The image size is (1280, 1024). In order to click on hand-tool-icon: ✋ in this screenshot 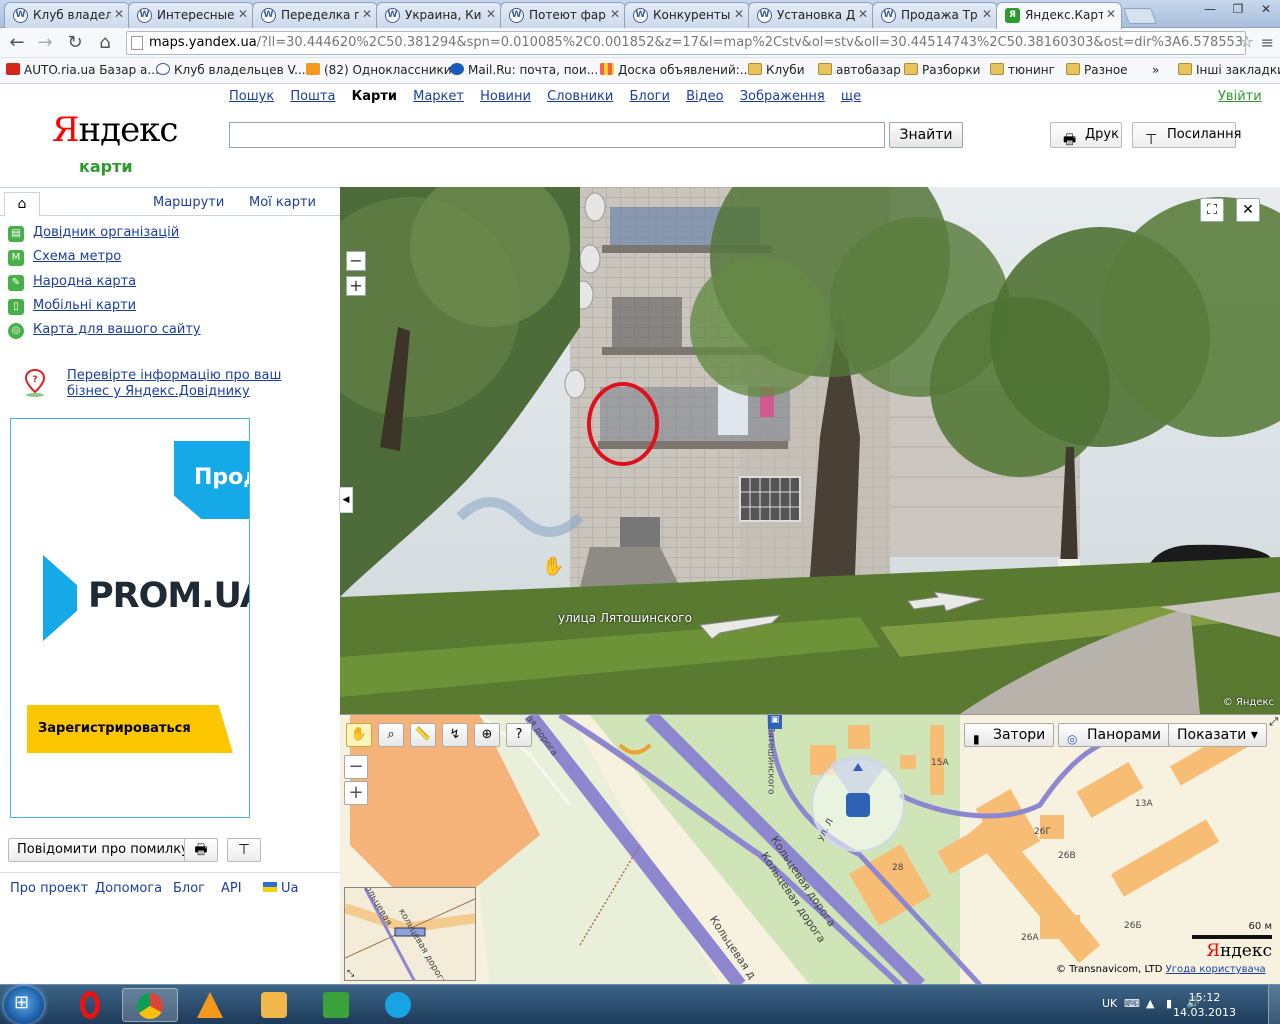, I will do `click(359, 735)`.